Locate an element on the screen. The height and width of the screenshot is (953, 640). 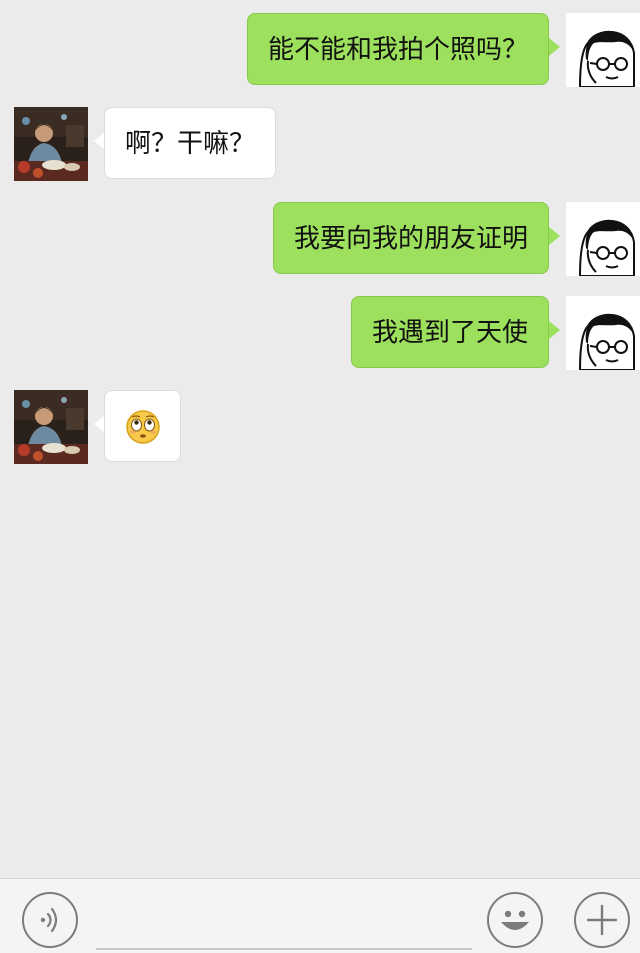
message-text: 能不能和我拍个照吗？ is located at coordinates (397, 50).